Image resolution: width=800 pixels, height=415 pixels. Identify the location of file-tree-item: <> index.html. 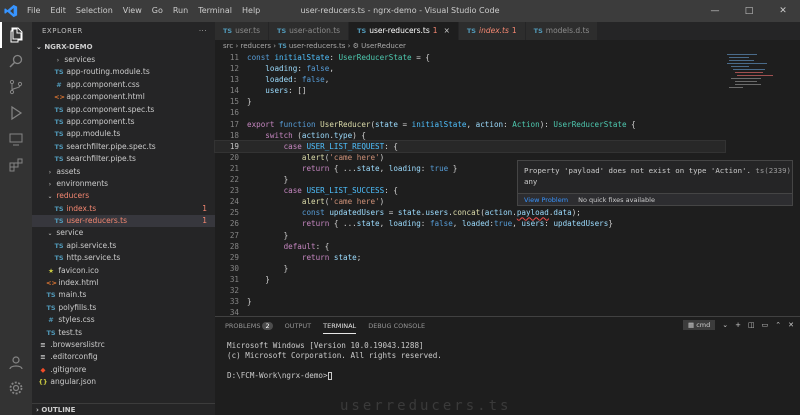
(123, 283).